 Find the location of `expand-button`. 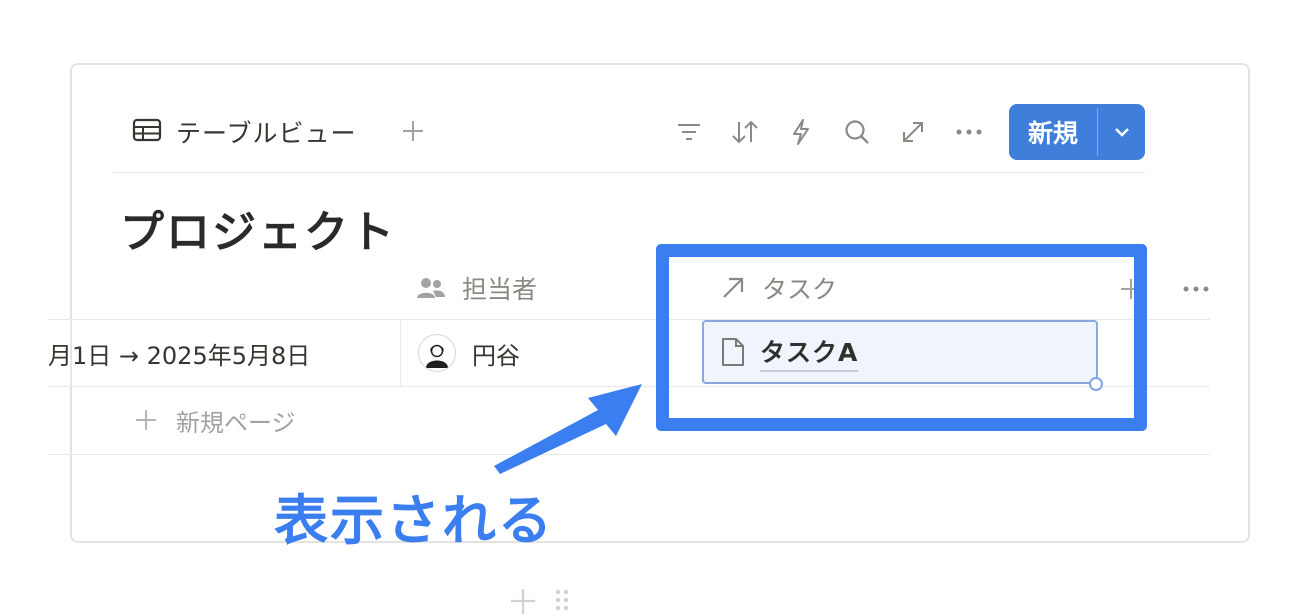

expand-button is located at coordinates (913, 132).